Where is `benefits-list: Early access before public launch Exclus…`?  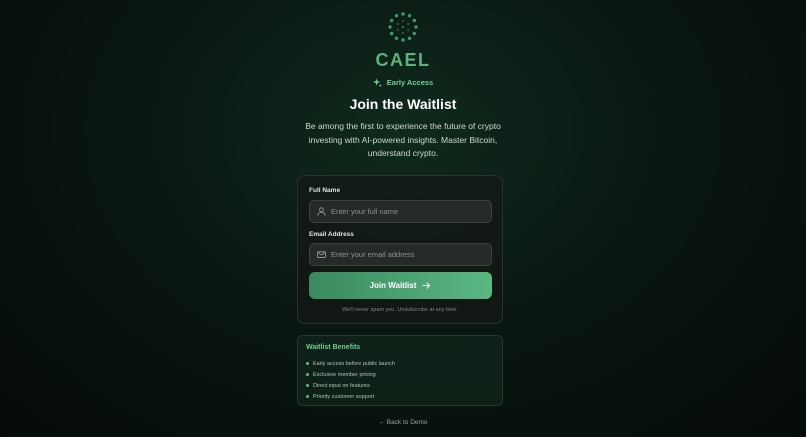
benefits-list: Early access before public launch Exclus… is located at coordinates (350, 380).